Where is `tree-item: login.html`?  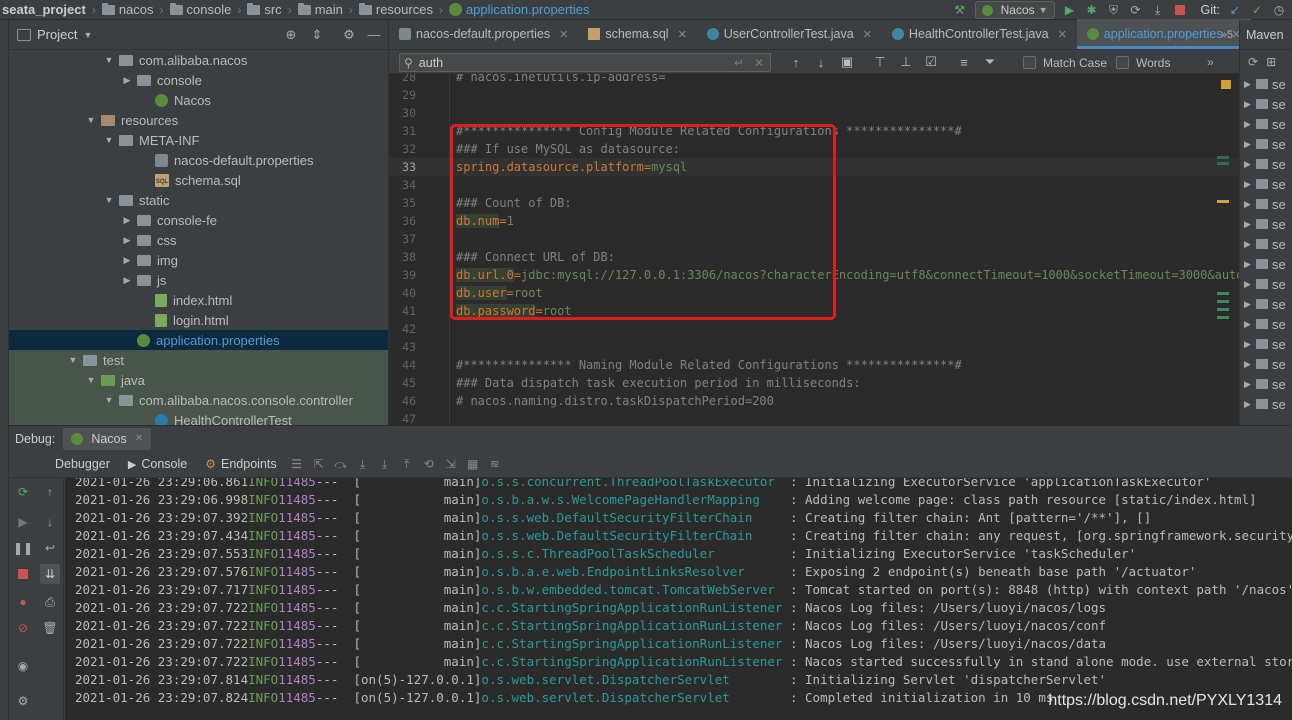 tree-item: login.html is located at coordinates (198, 320).